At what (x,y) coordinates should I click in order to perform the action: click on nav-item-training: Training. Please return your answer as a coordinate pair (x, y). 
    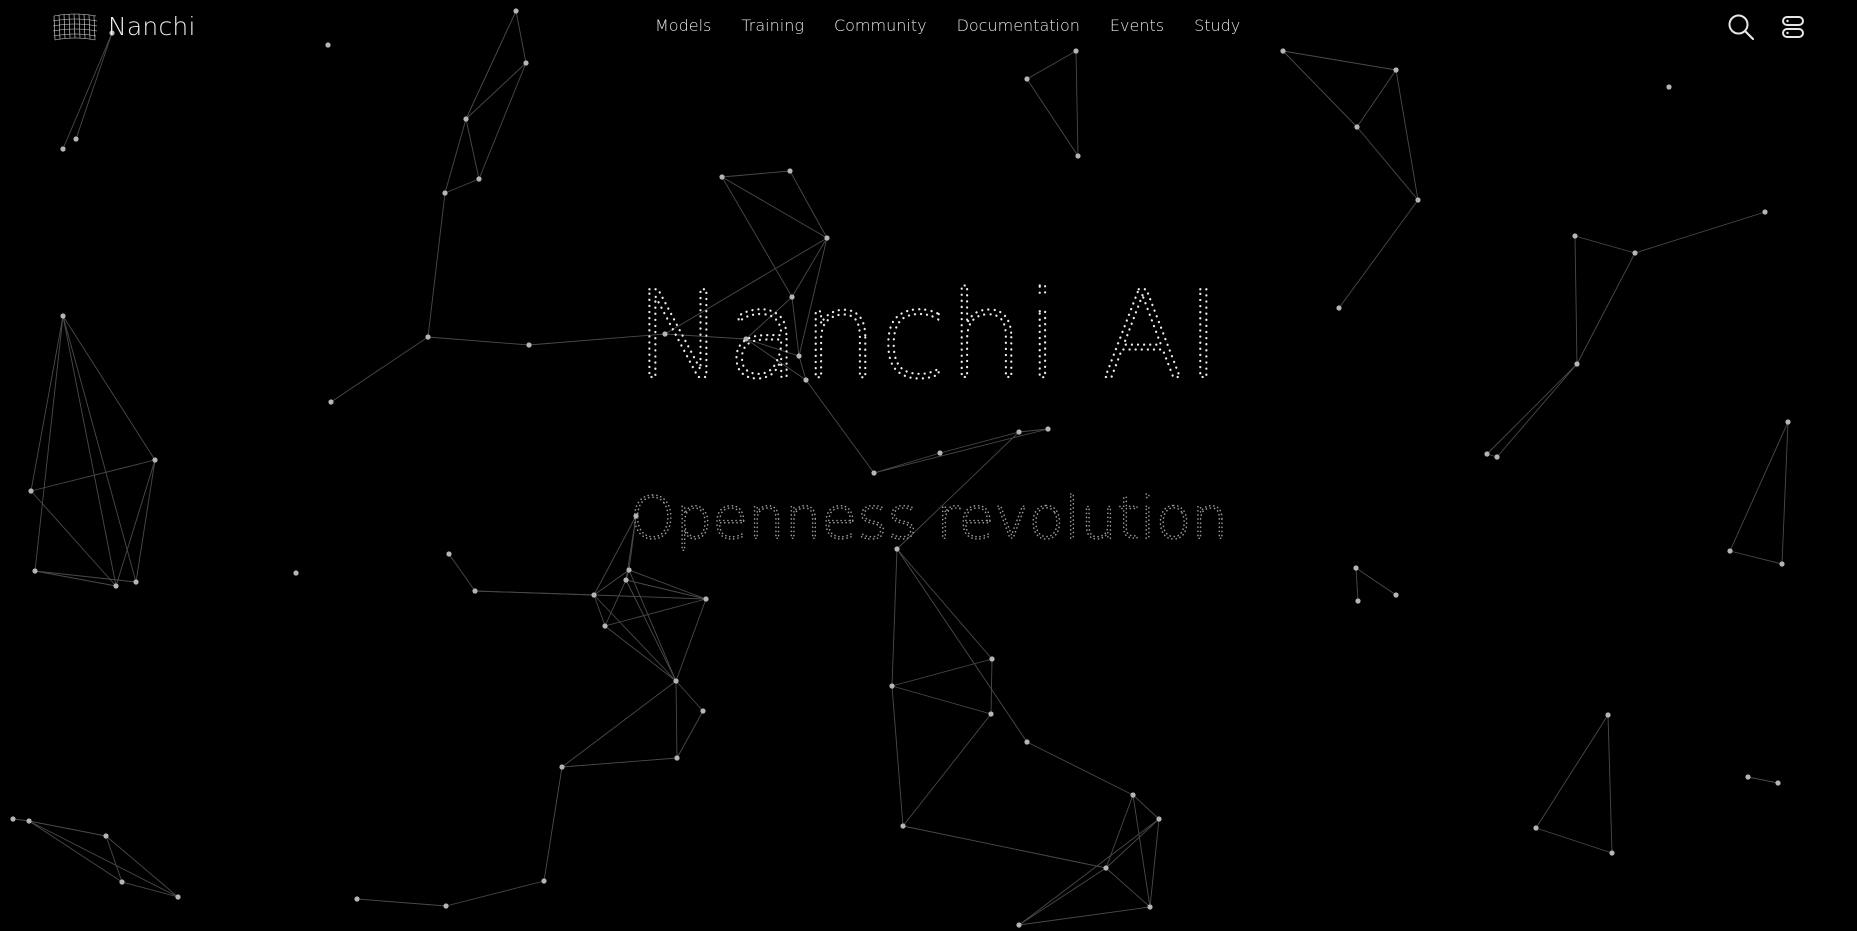
    Looking at the image, I should click on (772, 25).